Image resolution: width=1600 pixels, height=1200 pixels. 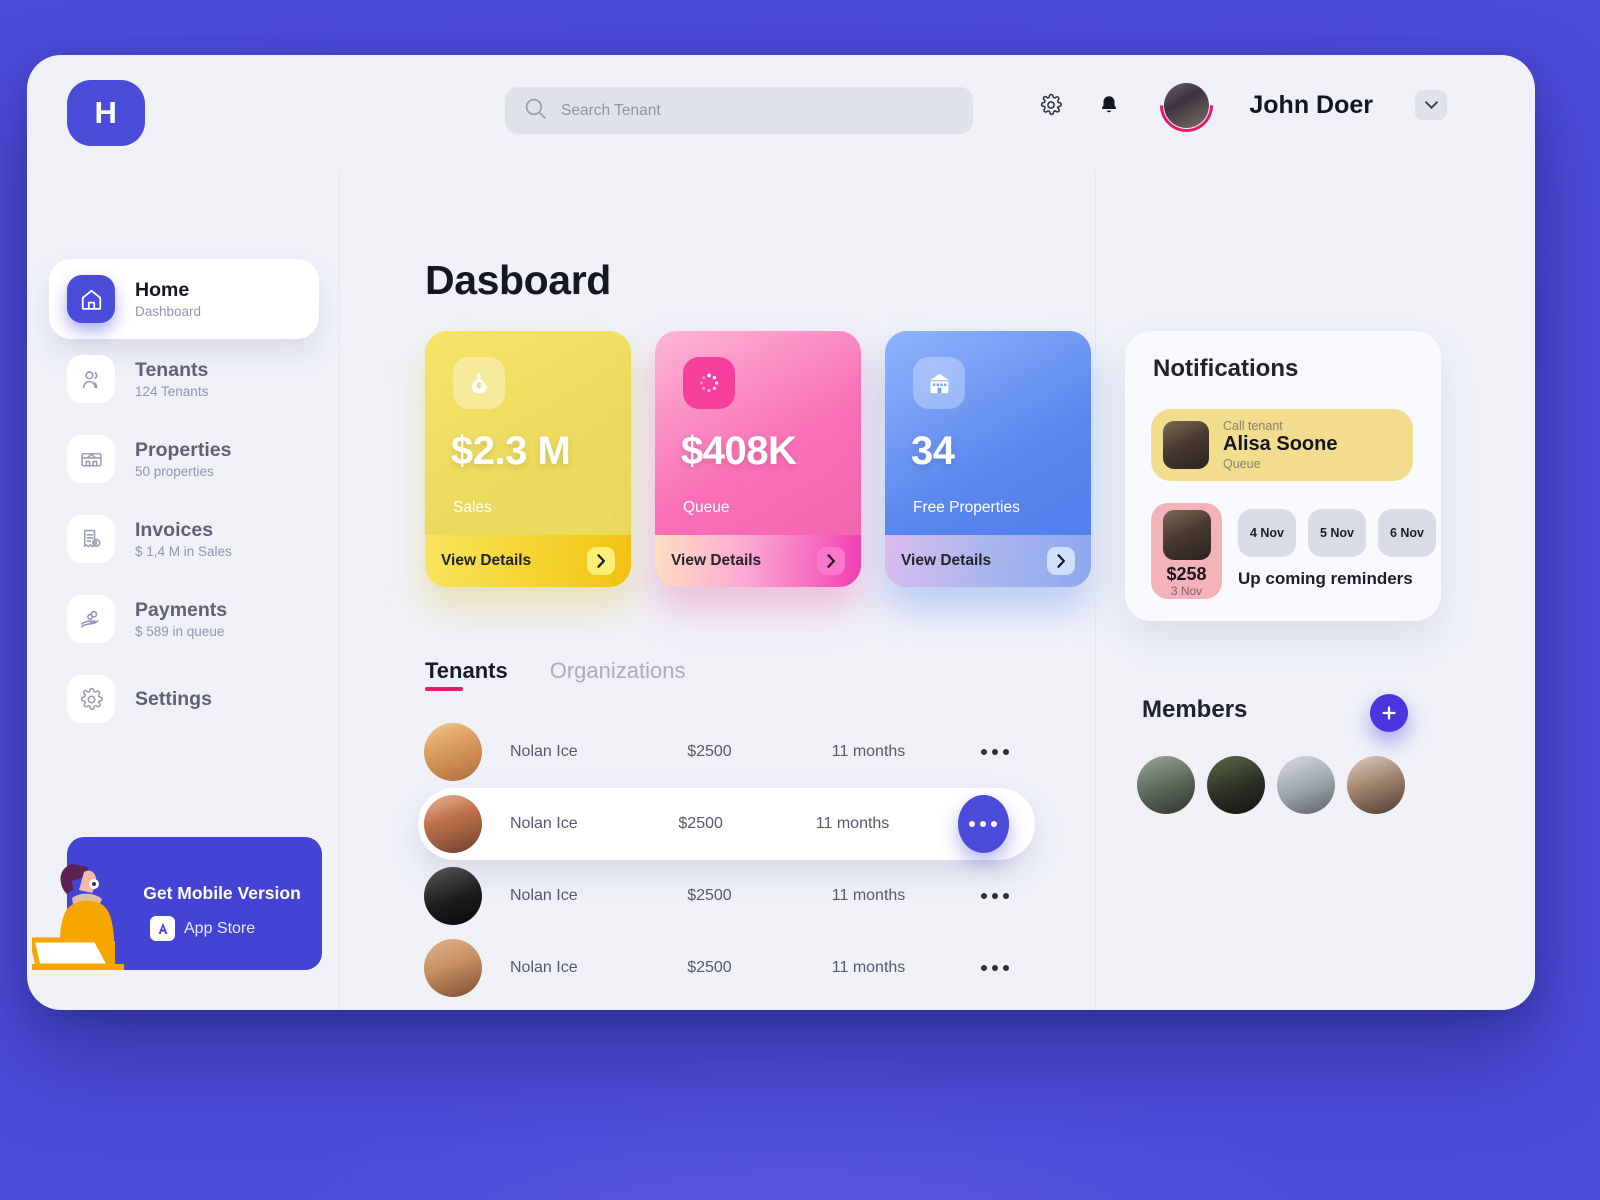 I want to click on stat-label: Queue, so click(x=706, y=507).